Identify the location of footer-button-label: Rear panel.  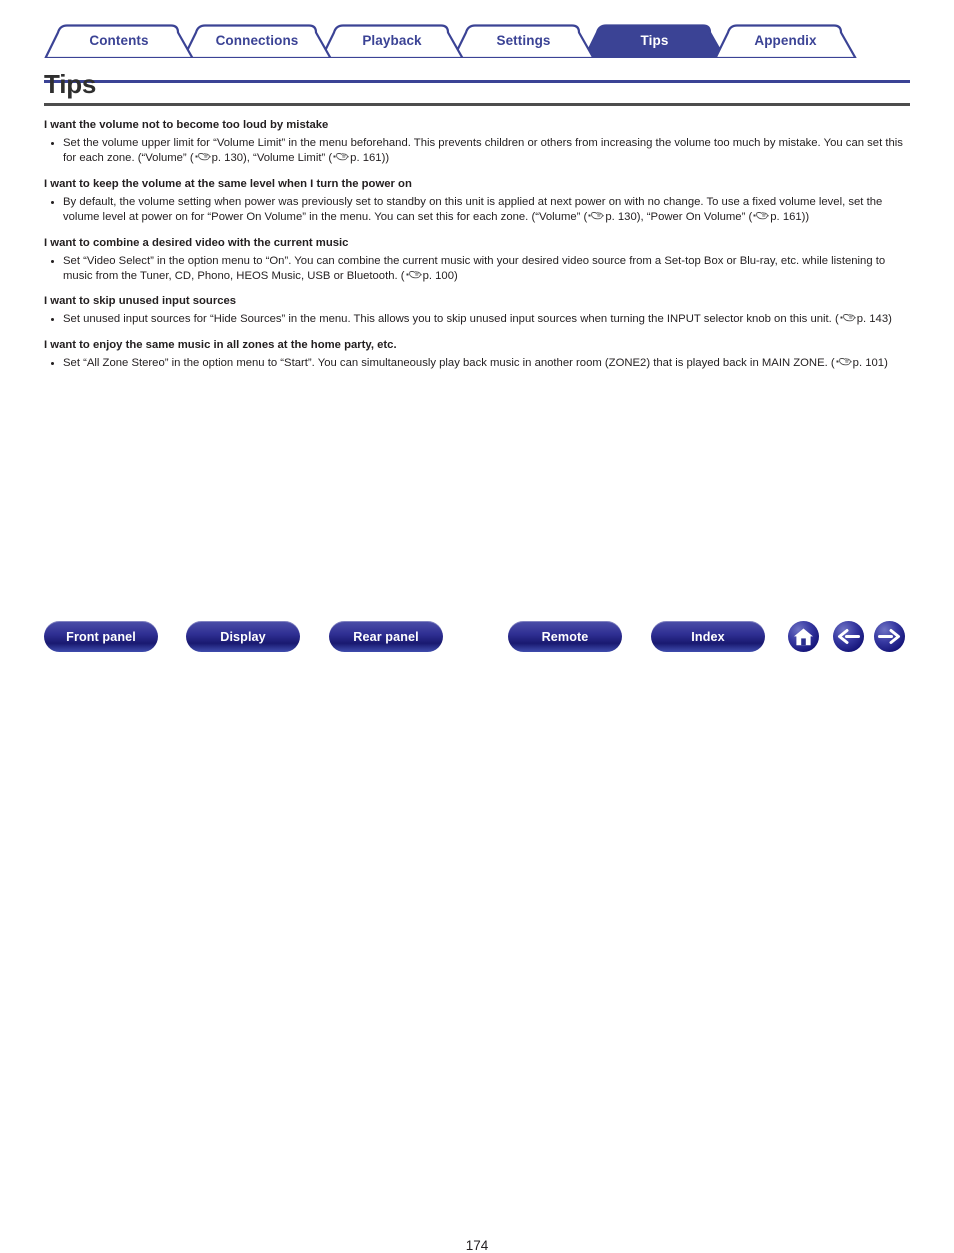
(386, 636).